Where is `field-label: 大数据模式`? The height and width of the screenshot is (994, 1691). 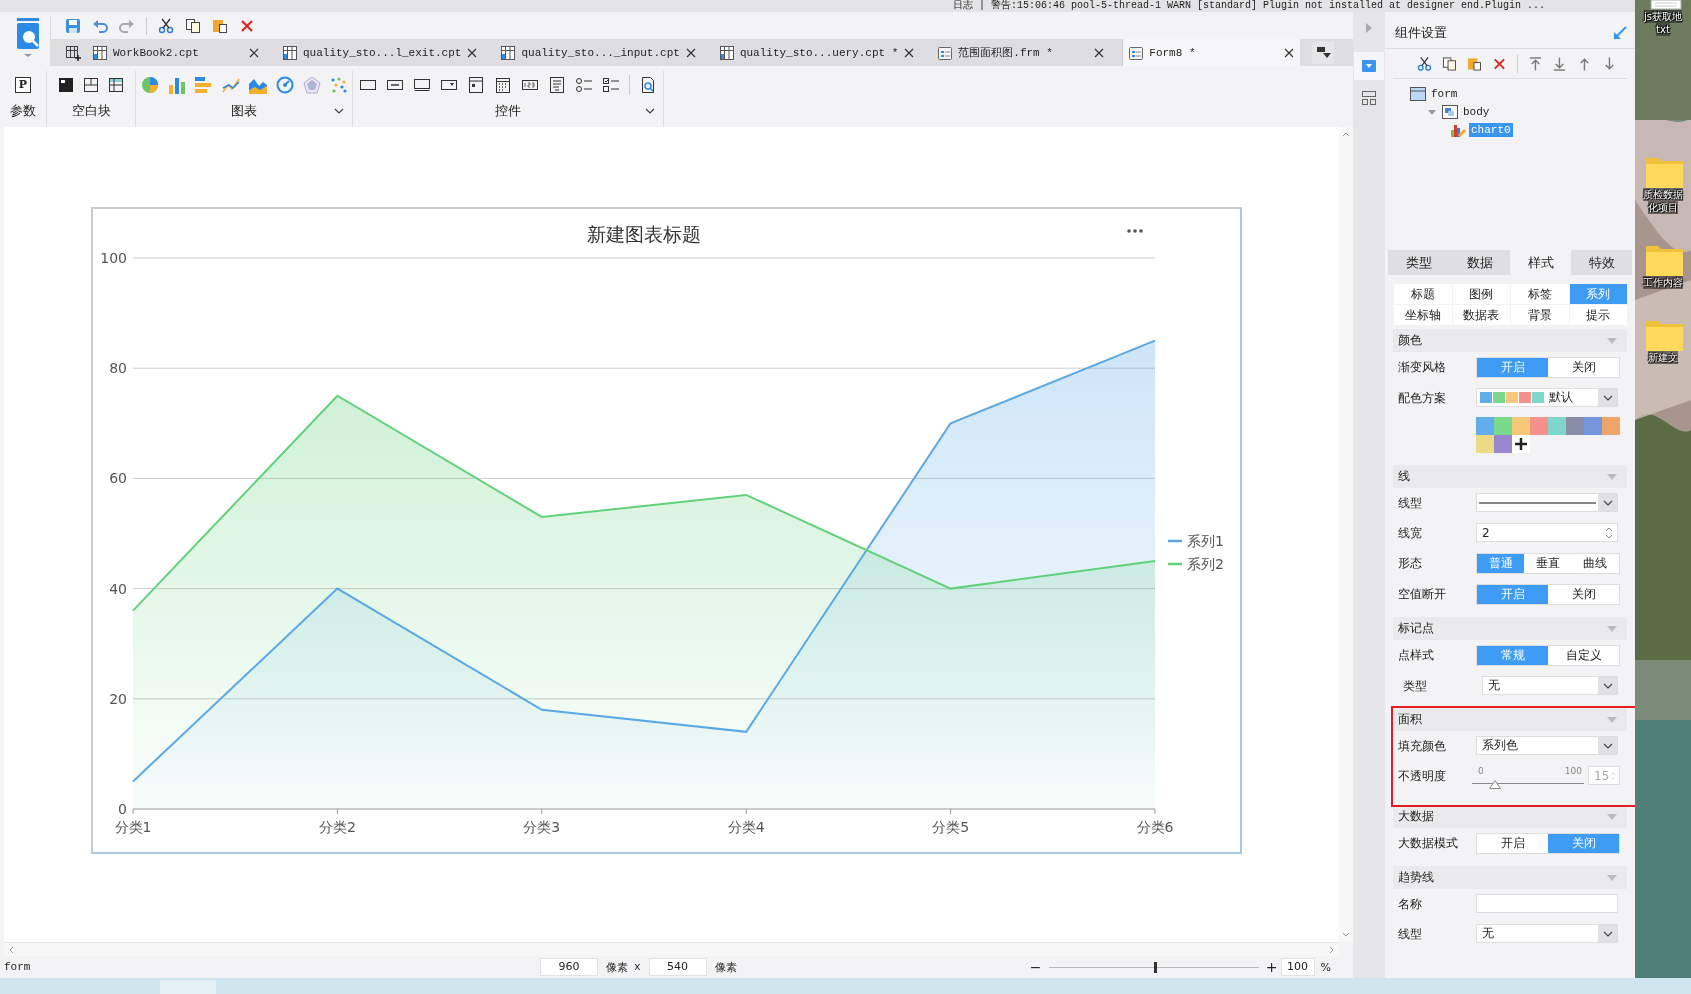
field-label: 大数据模式 is located at coordinates (1428, 843).